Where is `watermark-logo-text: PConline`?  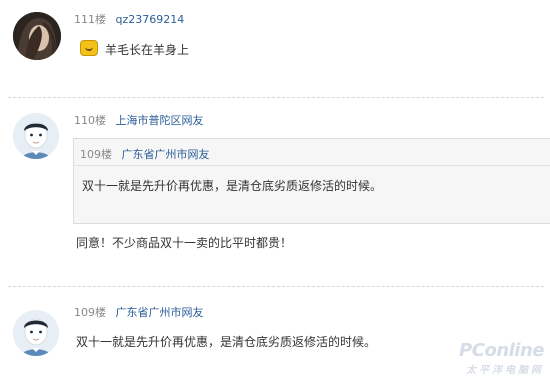 watermark-logo-text: PConline is located at coordinates (501, 350).